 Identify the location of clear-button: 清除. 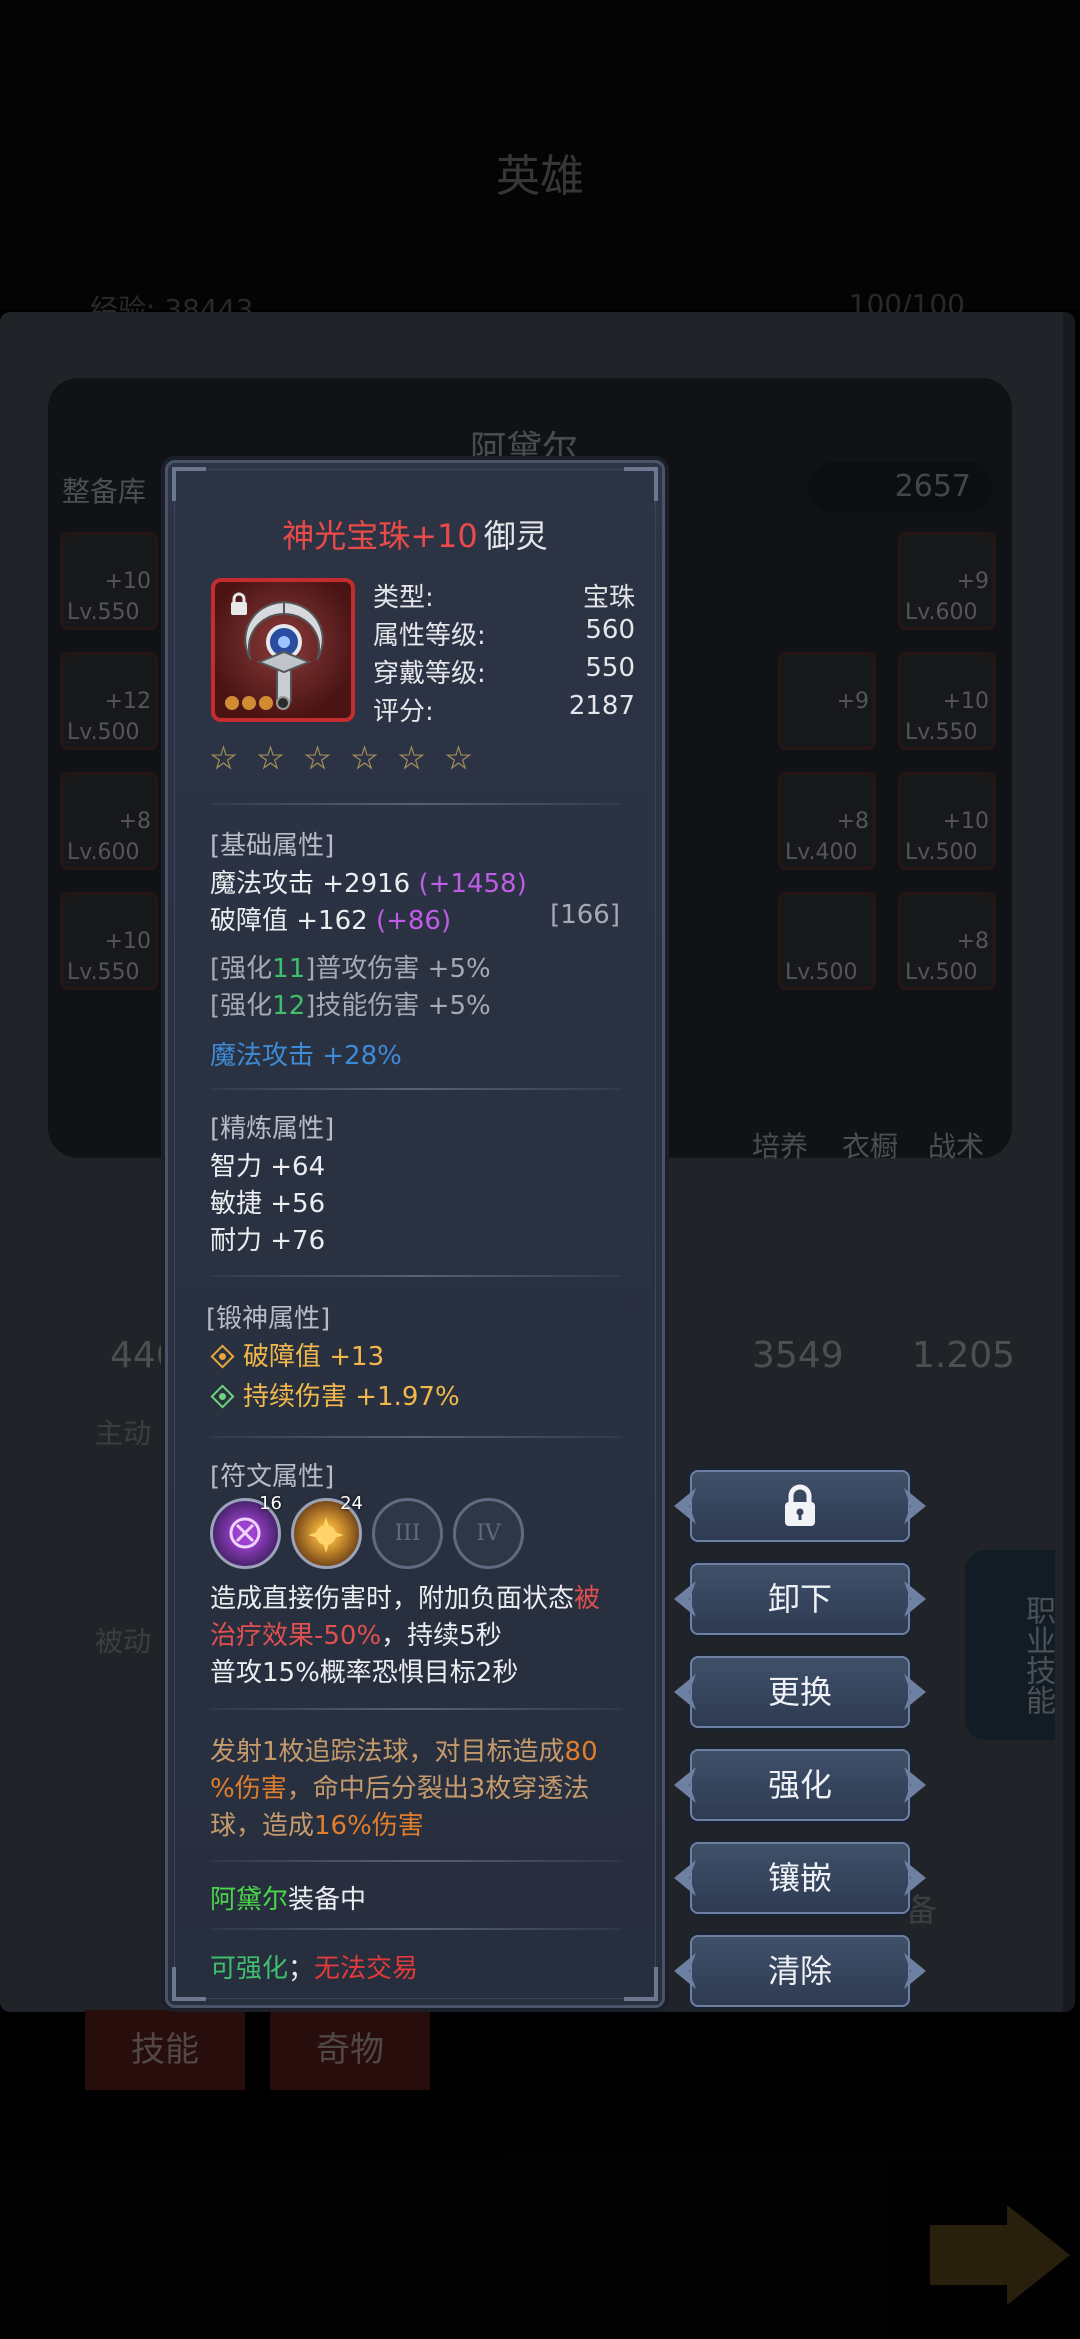
(800, 1971).